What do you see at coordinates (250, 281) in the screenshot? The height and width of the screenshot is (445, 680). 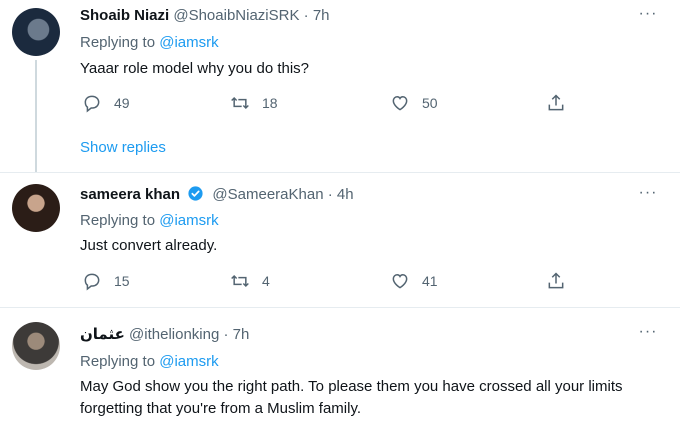 I see `retweet-button: 4` at bounding box center [250, 281].